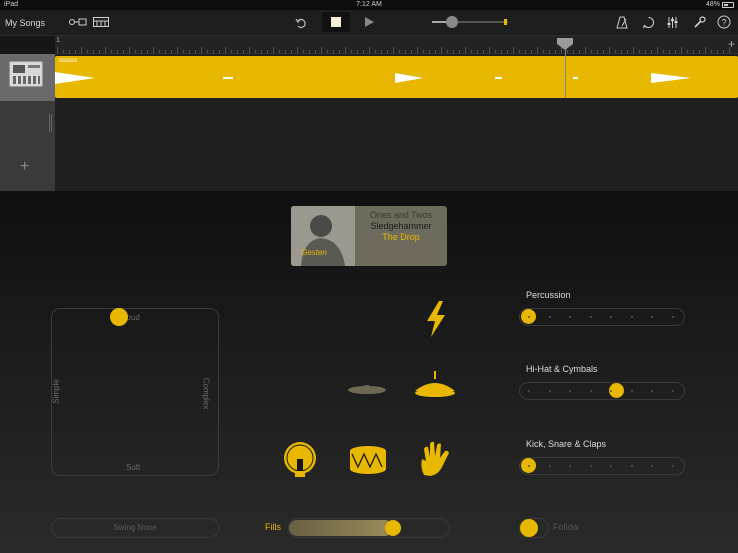 This screenshot has width=738, height=553. Describe the element at coordinates (135, 528) in the screenshot. I see `swing-control: Swing None` at that location.